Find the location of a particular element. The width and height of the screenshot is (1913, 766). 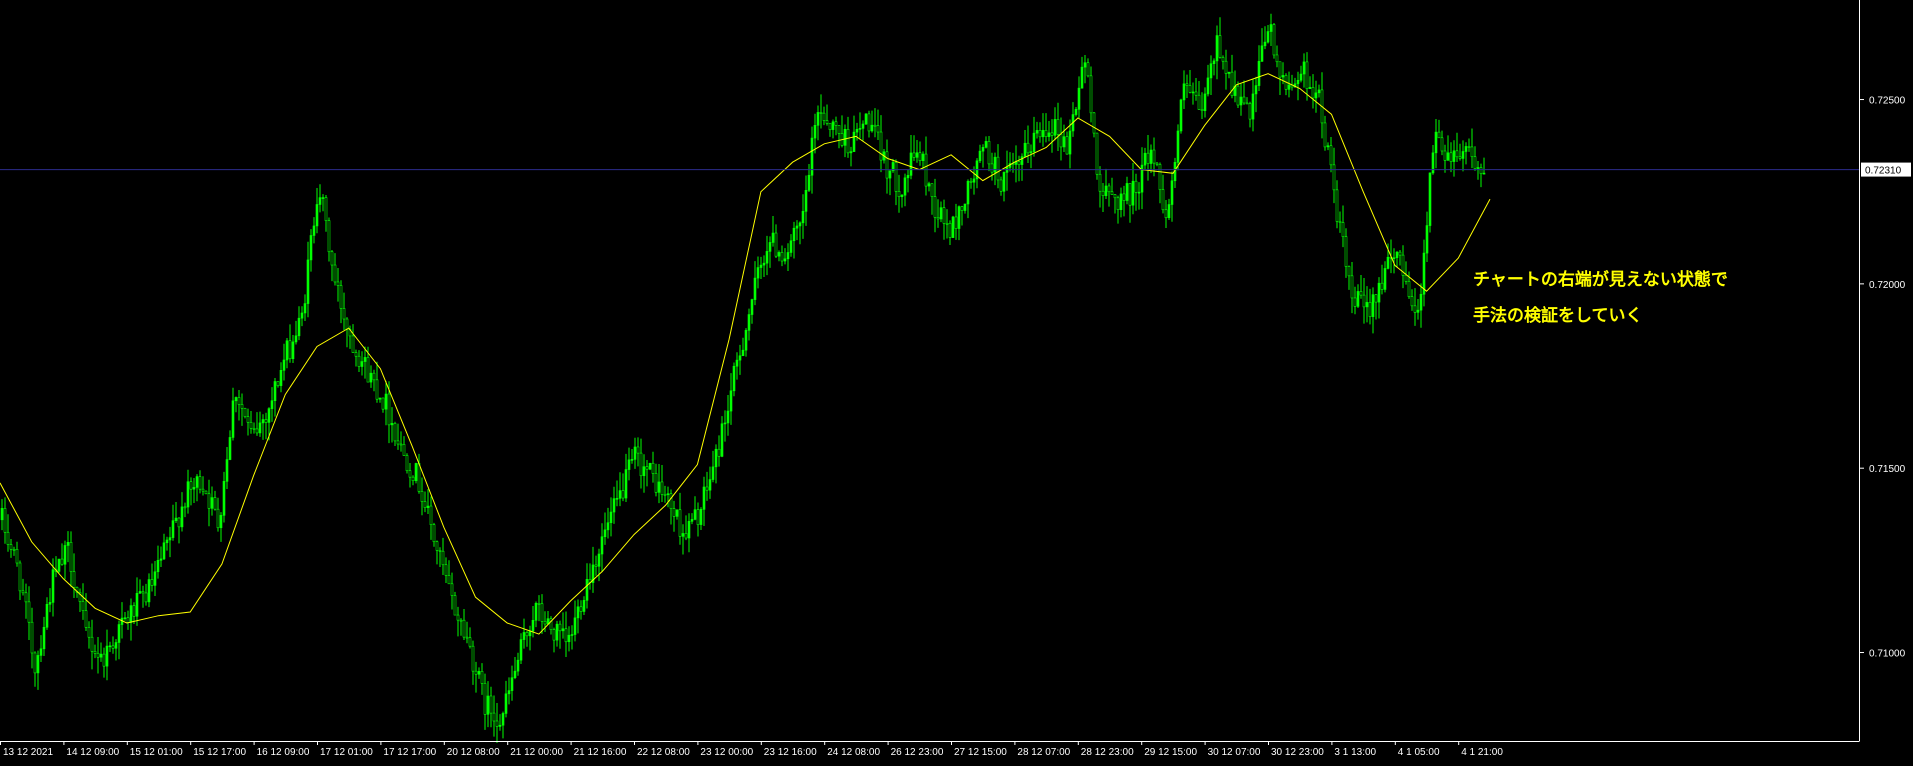

x-tick-label: 28 12 07:00 is located at coordinates (1043, 752).